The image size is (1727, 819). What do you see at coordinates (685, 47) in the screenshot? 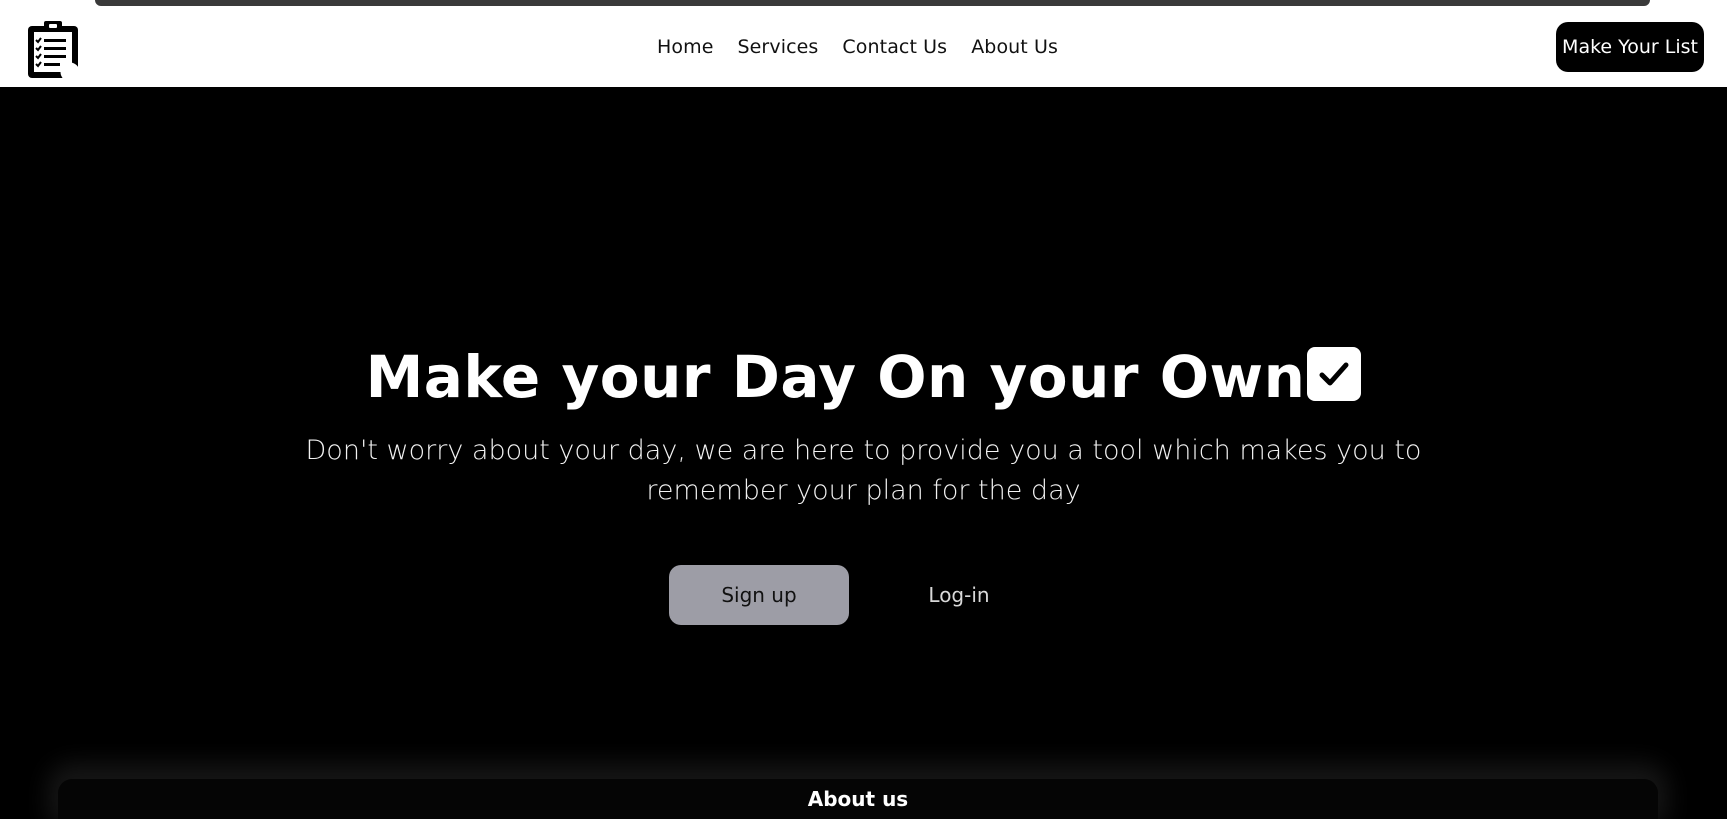
I see `nav-link-home: Home` at bounding box center [685, 47].